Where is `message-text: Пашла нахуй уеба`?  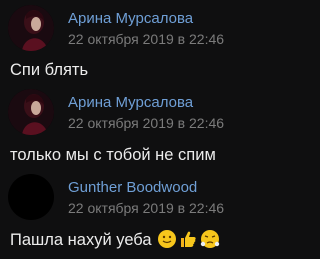 message-text: Пашла нахуй уеба is located at coordinates (81, 240).